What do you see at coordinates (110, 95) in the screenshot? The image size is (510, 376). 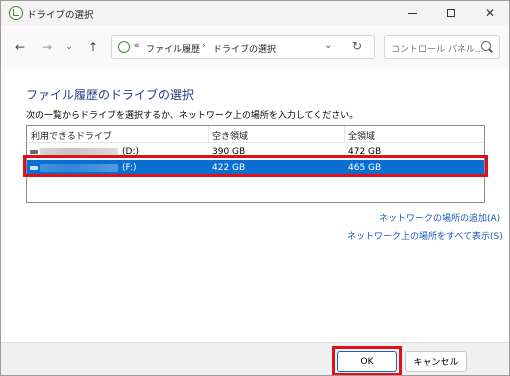 I see `page-title: ファイル履歴のドライブの選択` at bounding box center [110, 95].